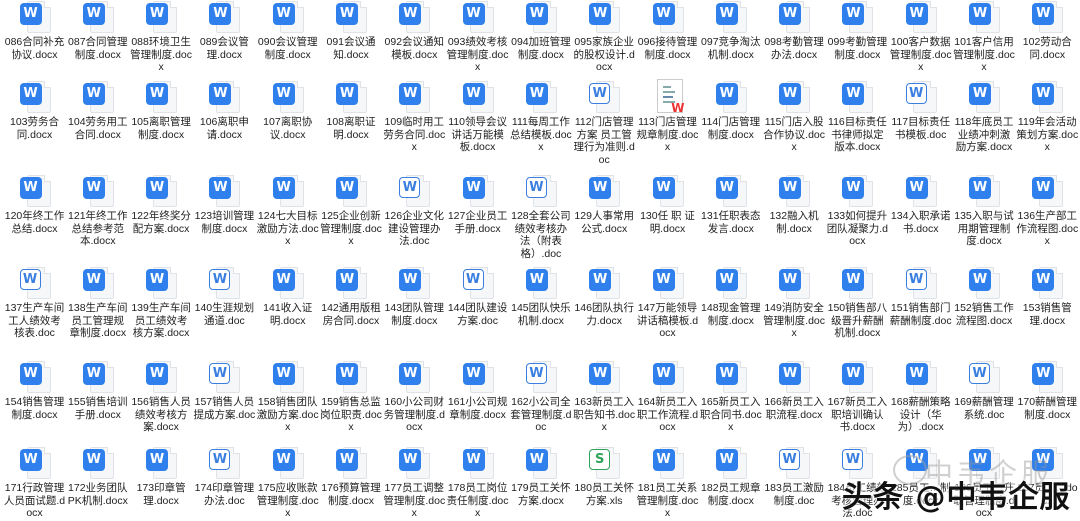 The image size is (1080, 521). Describe the element at coordinates (667, 483) in the screenshot. I see `file-item: W 181员工关系管理制度.docx` at that location.